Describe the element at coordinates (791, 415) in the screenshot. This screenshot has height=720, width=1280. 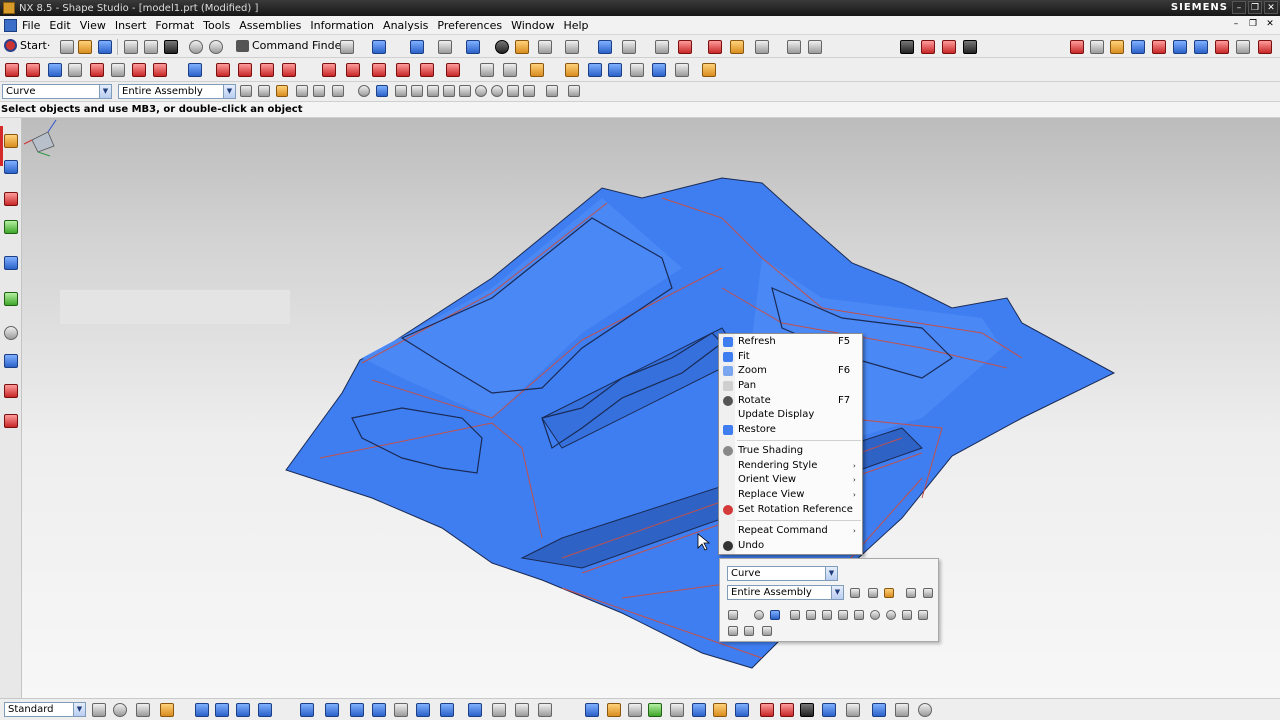
I see `menu-item-update-display: Update Display` at that location.